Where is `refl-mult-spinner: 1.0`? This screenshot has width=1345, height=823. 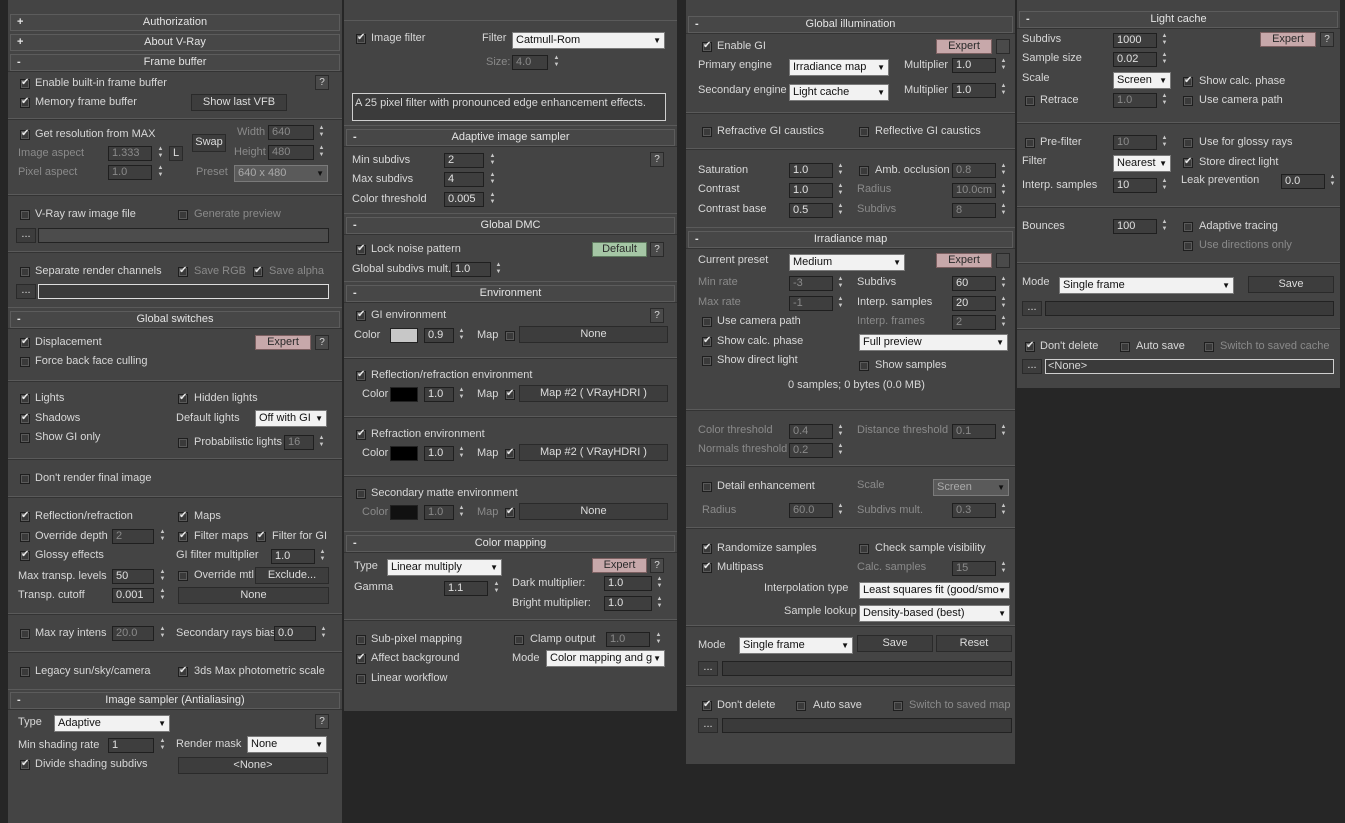
refl-mult-spinner: 1.0 is located at coordinates (439, 394).